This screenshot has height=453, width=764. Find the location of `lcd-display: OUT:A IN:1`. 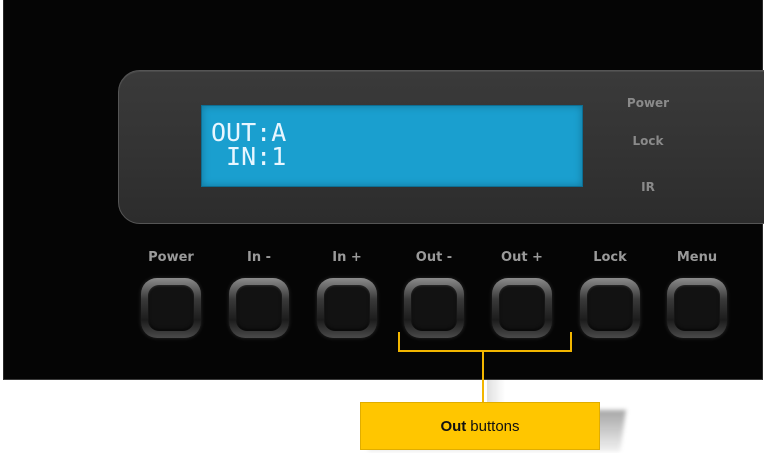

lcd-display: OUT:A IN:1 is located at coordinates (392, 146).